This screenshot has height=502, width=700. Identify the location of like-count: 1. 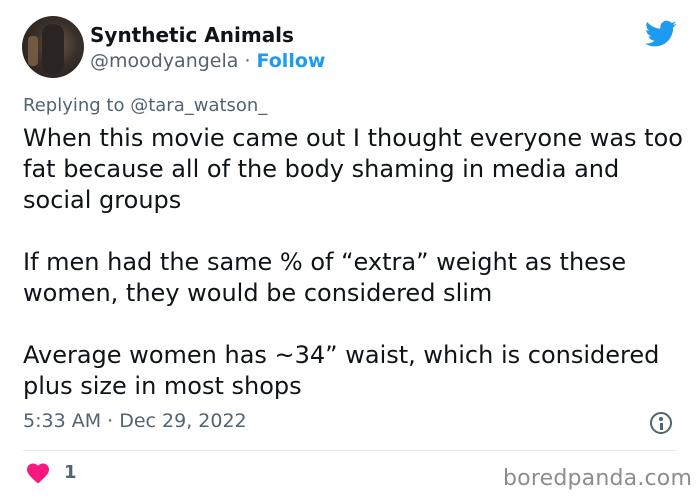
(70, 472).